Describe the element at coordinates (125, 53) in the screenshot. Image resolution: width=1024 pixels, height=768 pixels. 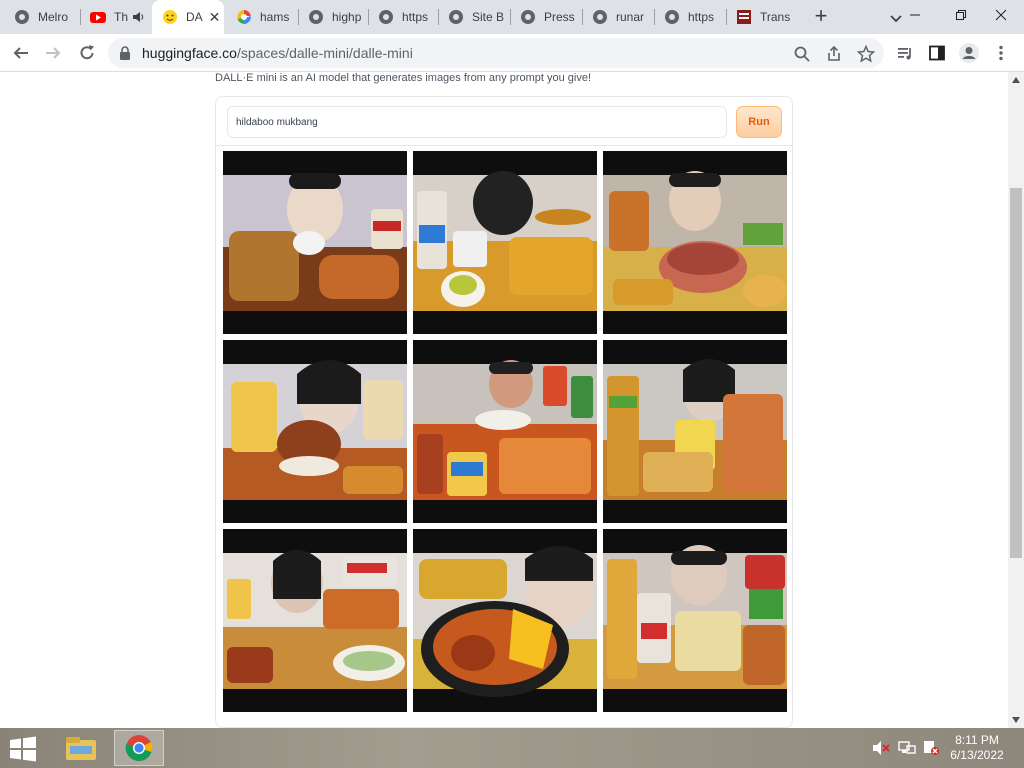
I see `lock-icon` at that location.